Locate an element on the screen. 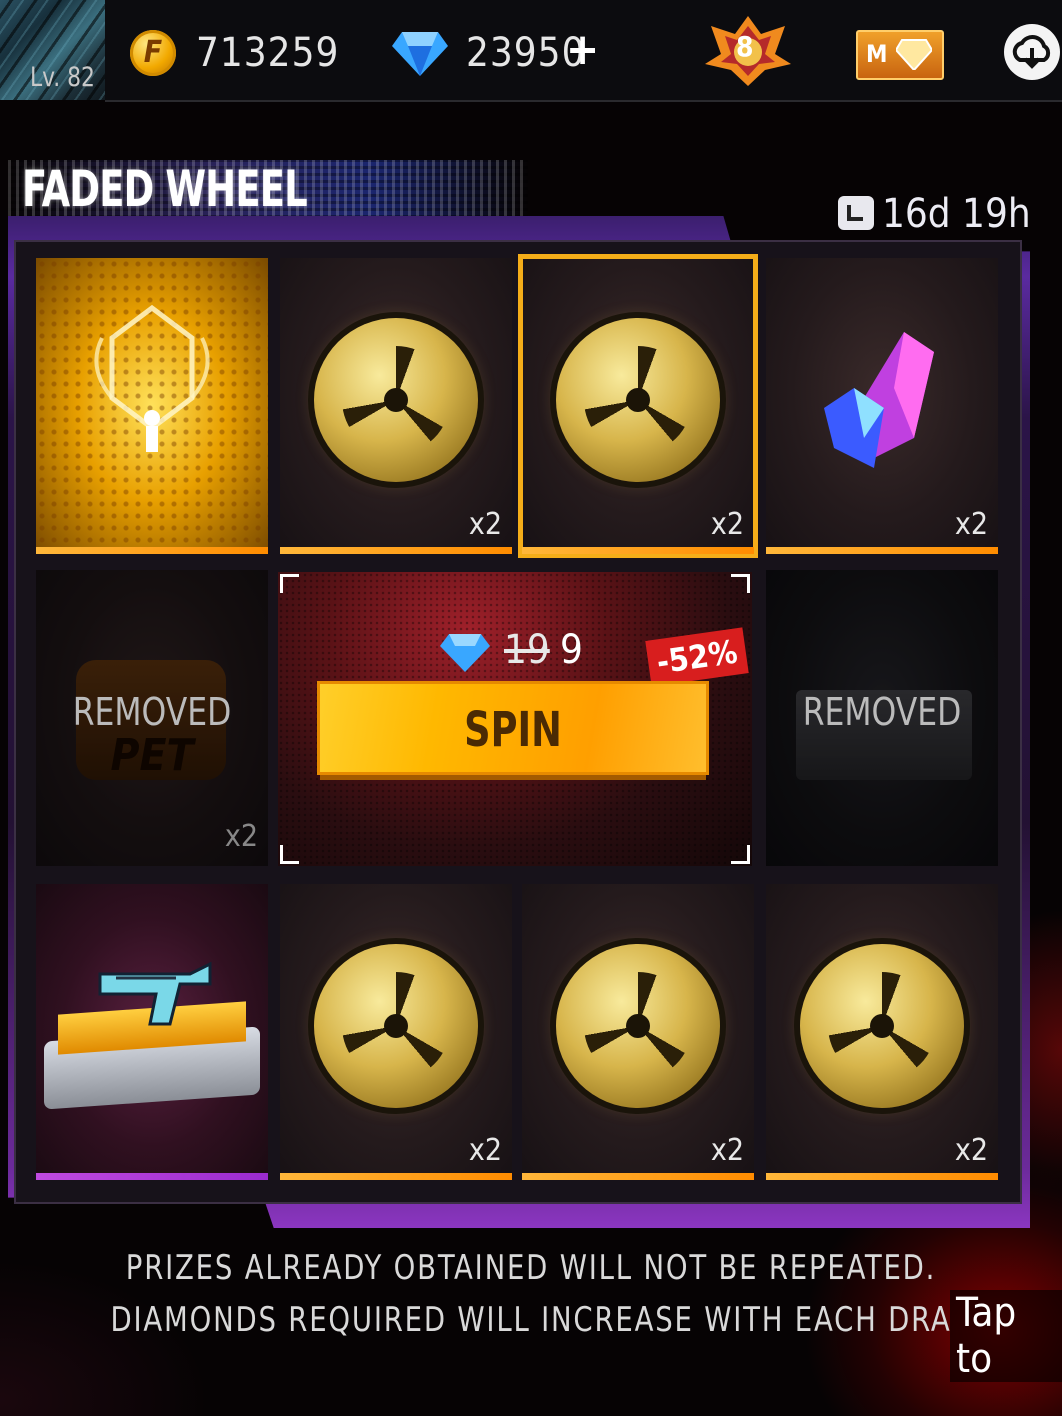 This screenshot has width=1062, height=1416. prize-cell-6-removed: REMOVED is located at coordinates (882, 718).